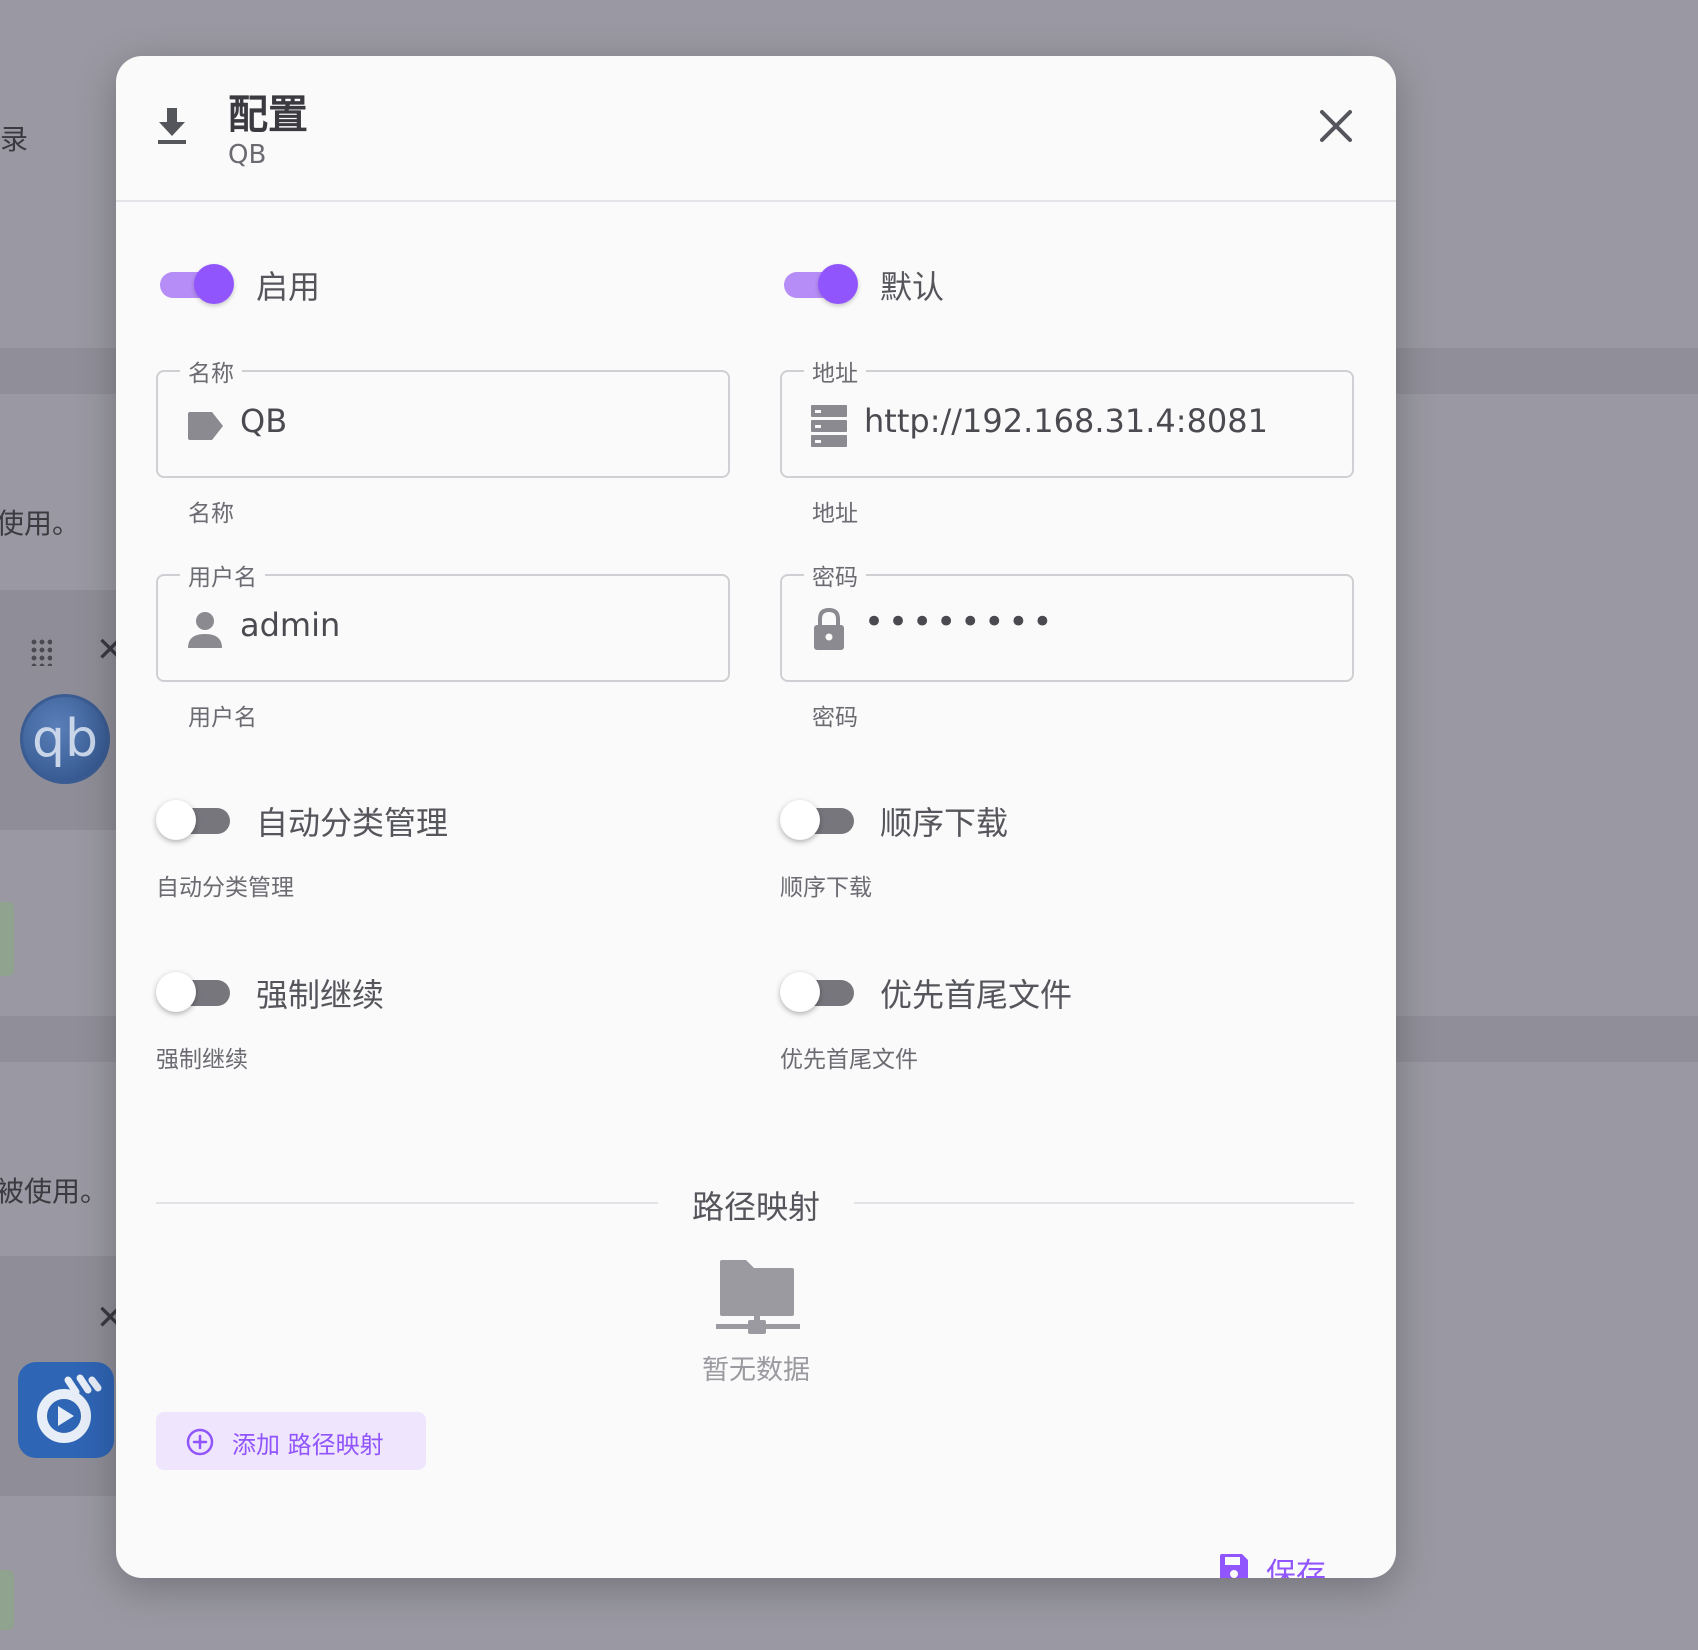 The width and height of the screenshot is (1698, 1650). What do you see at coordinates (211, 371) in the screenshot?
I see `name-field-legend: 名称` at bounding box center [211, 371].